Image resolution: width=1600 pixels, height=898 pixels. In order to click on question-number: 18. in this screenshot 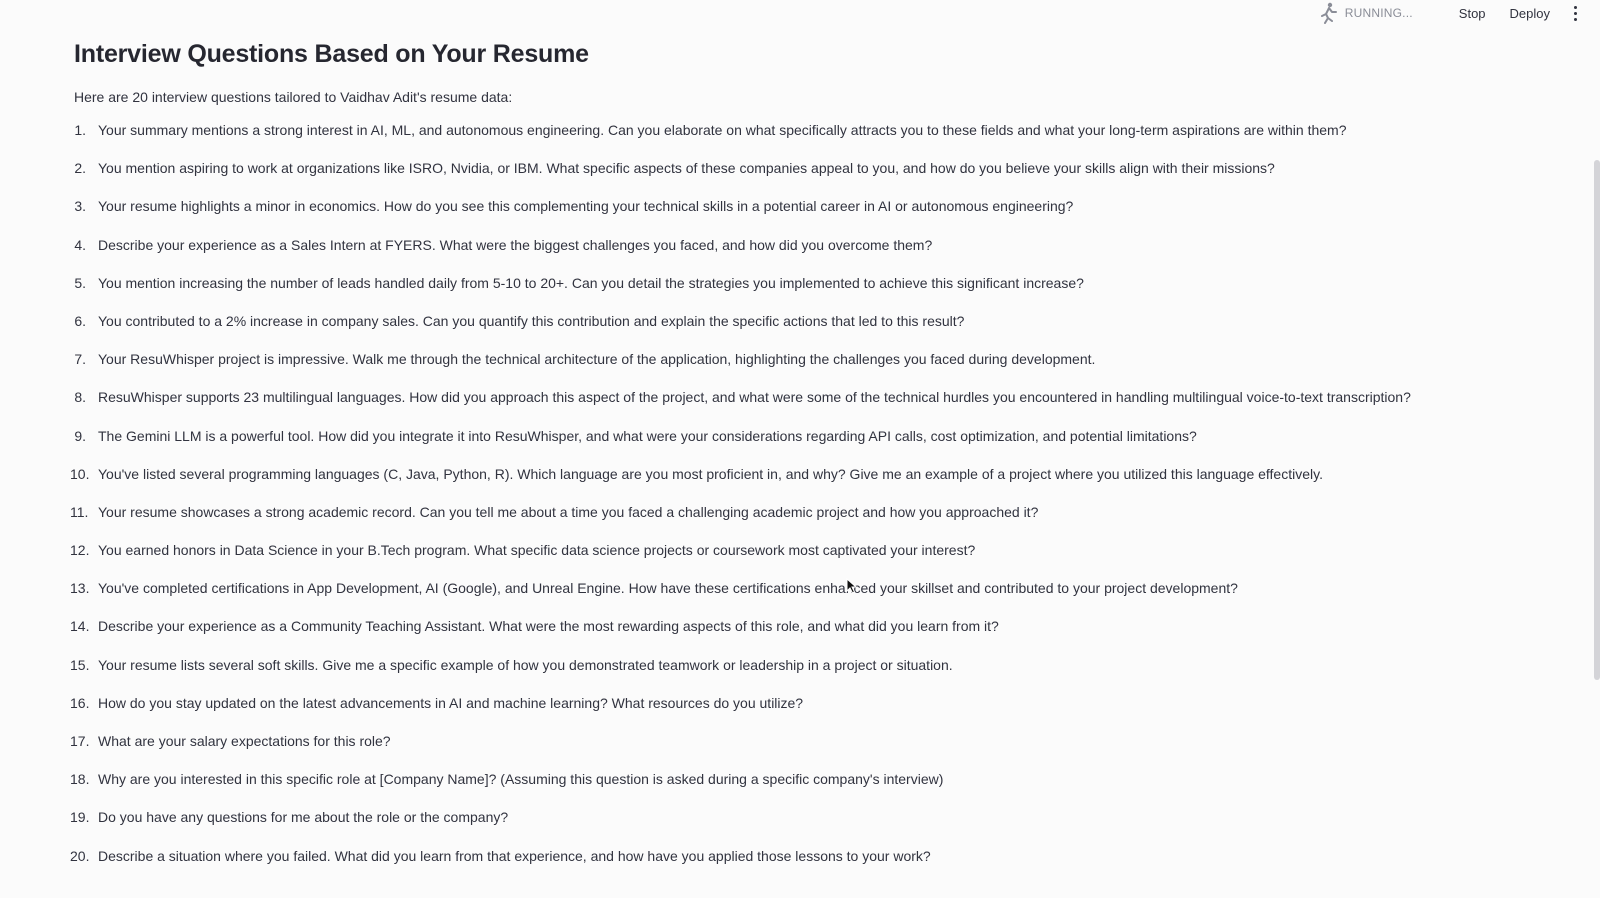, I will do `click(80, 779)`.